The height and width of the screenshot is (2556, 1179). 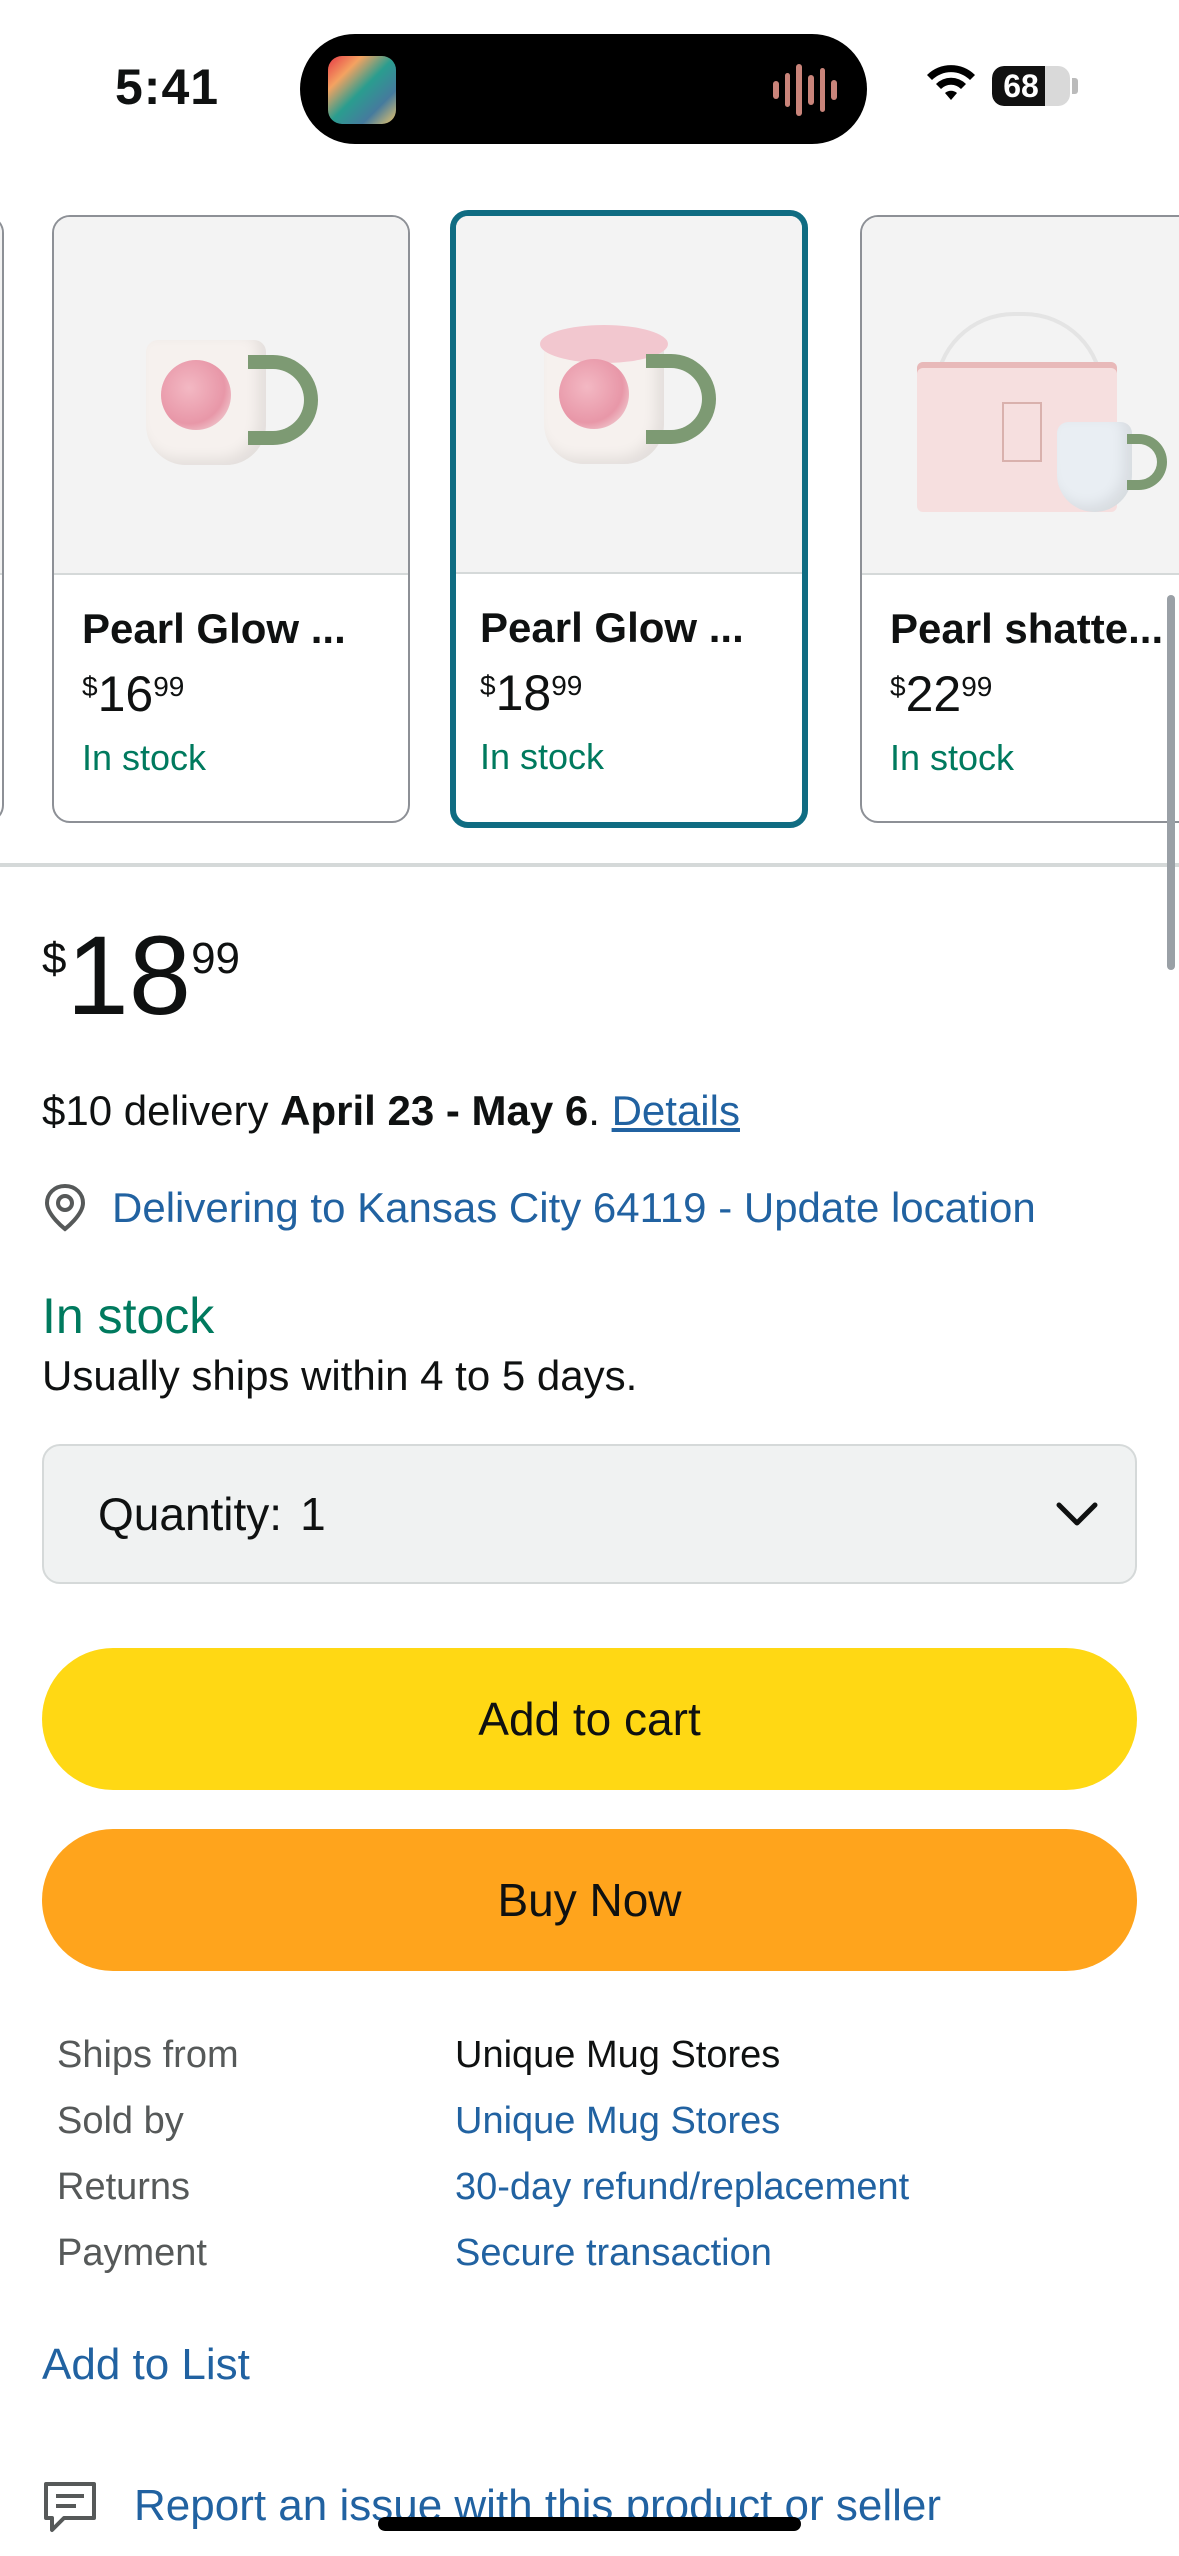 What do you see at coordinates (190, 1514) in the screenshot?
I see `quantity-label: Quantity:` at bounding box center [190, 1514].